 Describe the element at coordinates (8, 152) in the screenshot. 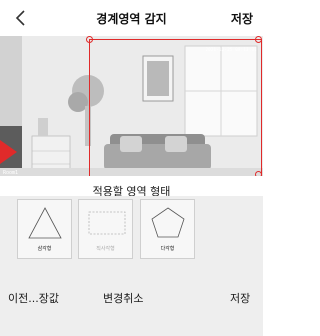

I see `pointer-arrow-icon` at that location.